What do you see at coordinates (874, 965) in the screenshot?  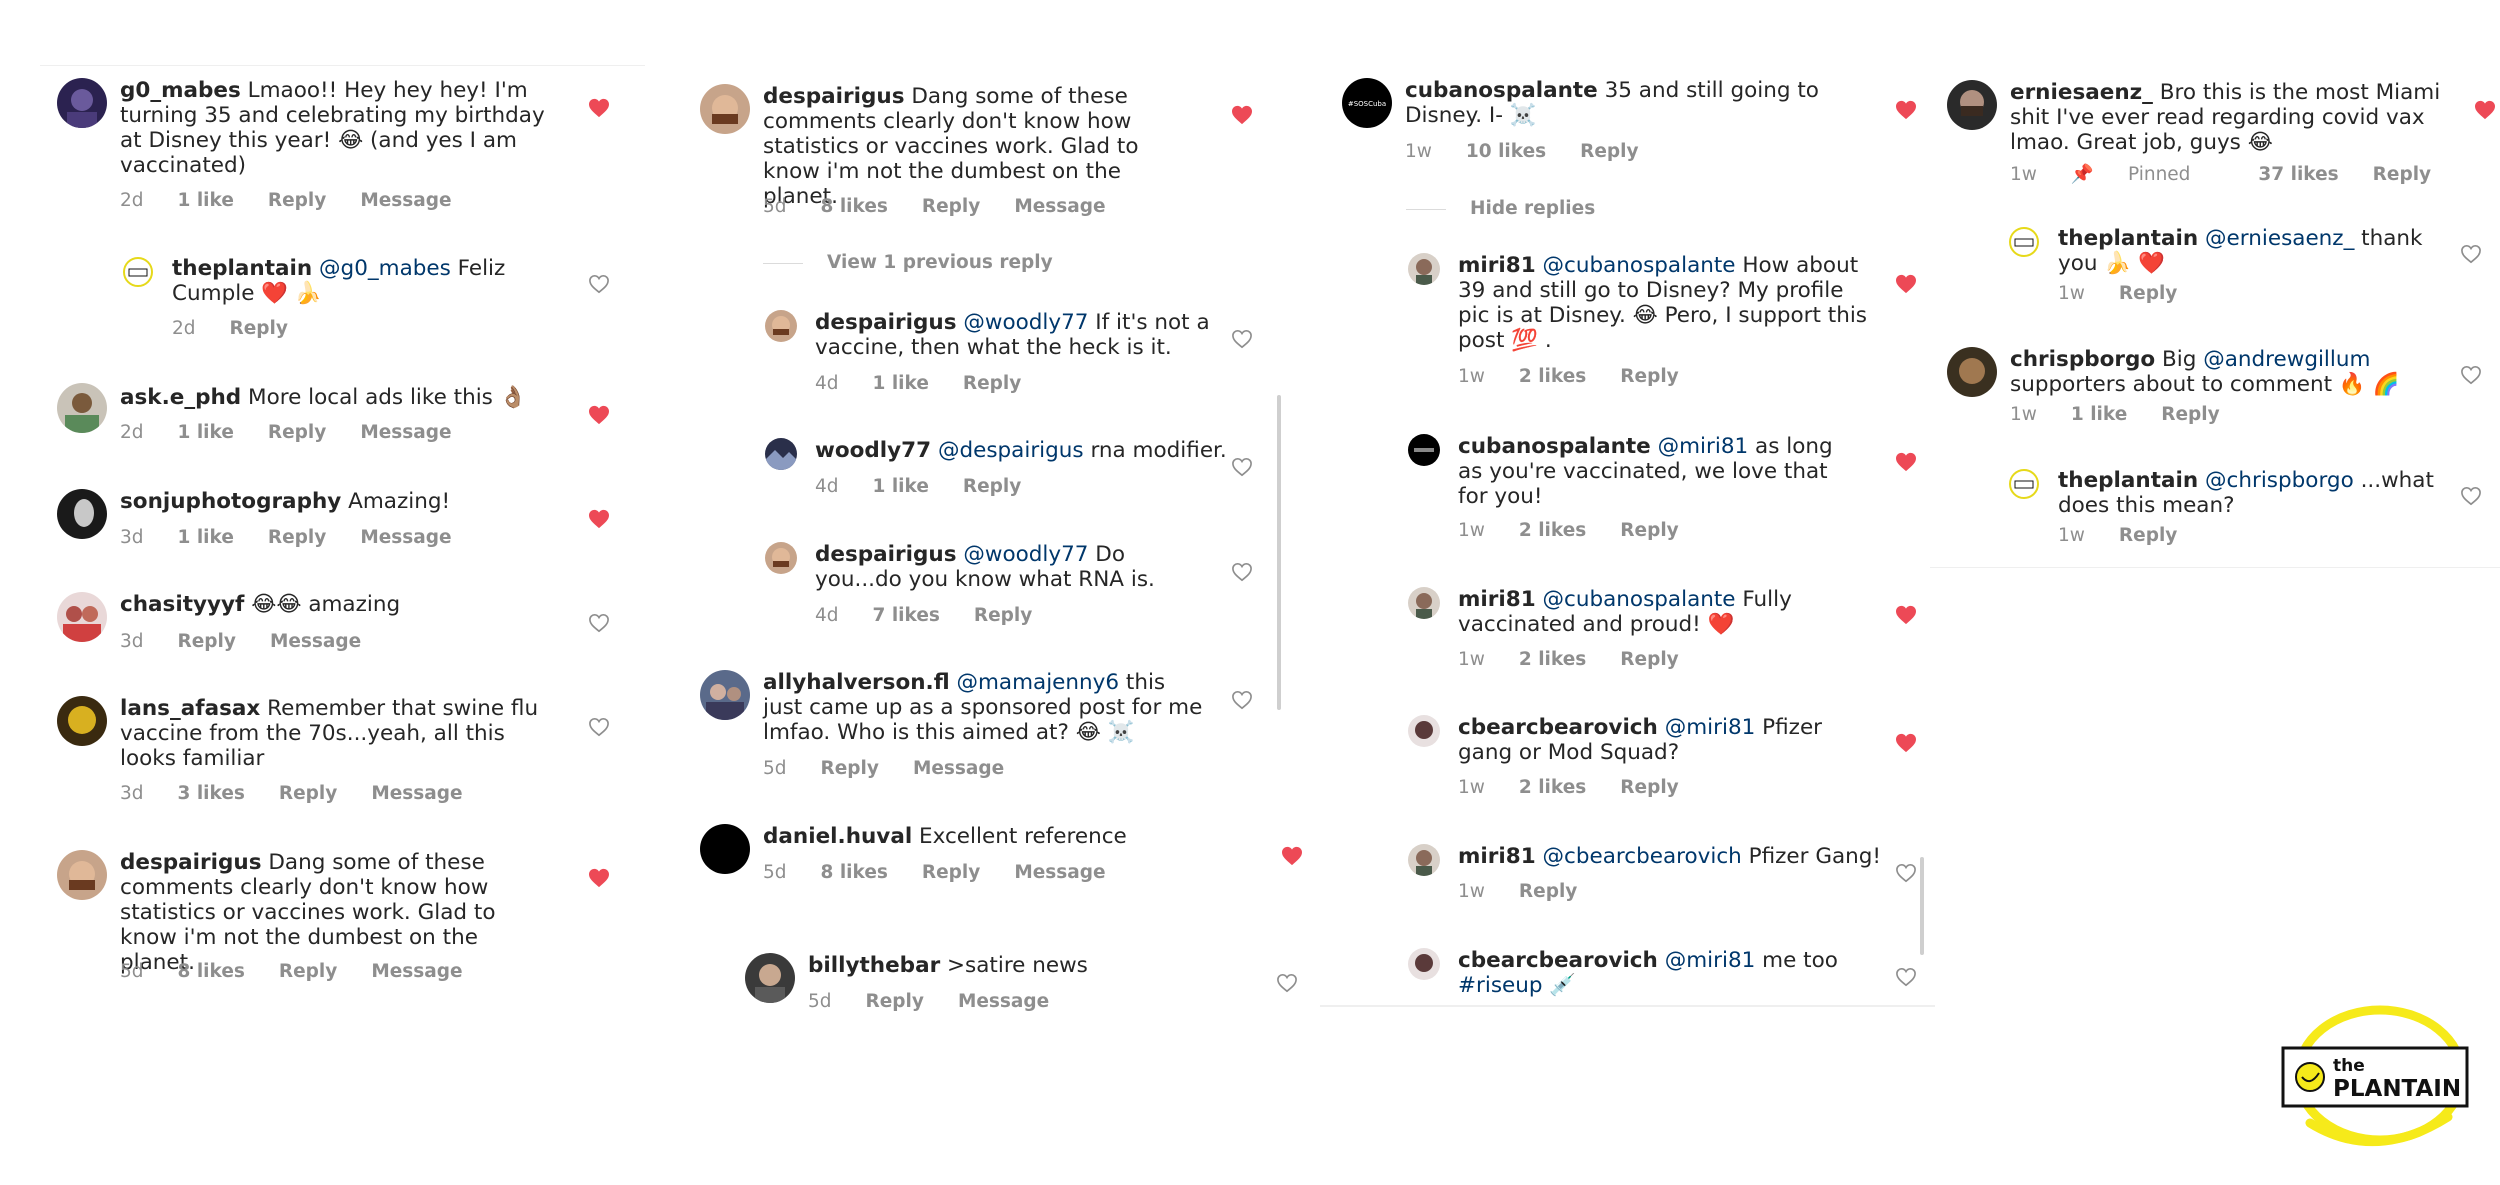 I see `comment-username: billythebar` at bounding box center [874, 965].